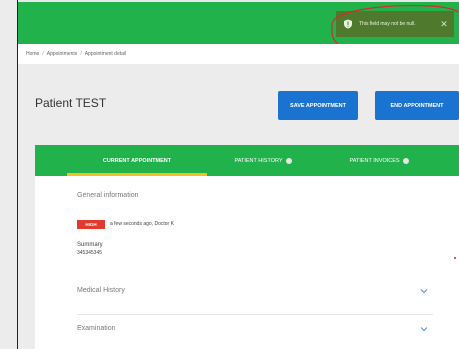  What do you see at coordinates (387, 24) in the screenshot?
I see `toast-message: This field may not be null.` at bounding box center [387, 24].